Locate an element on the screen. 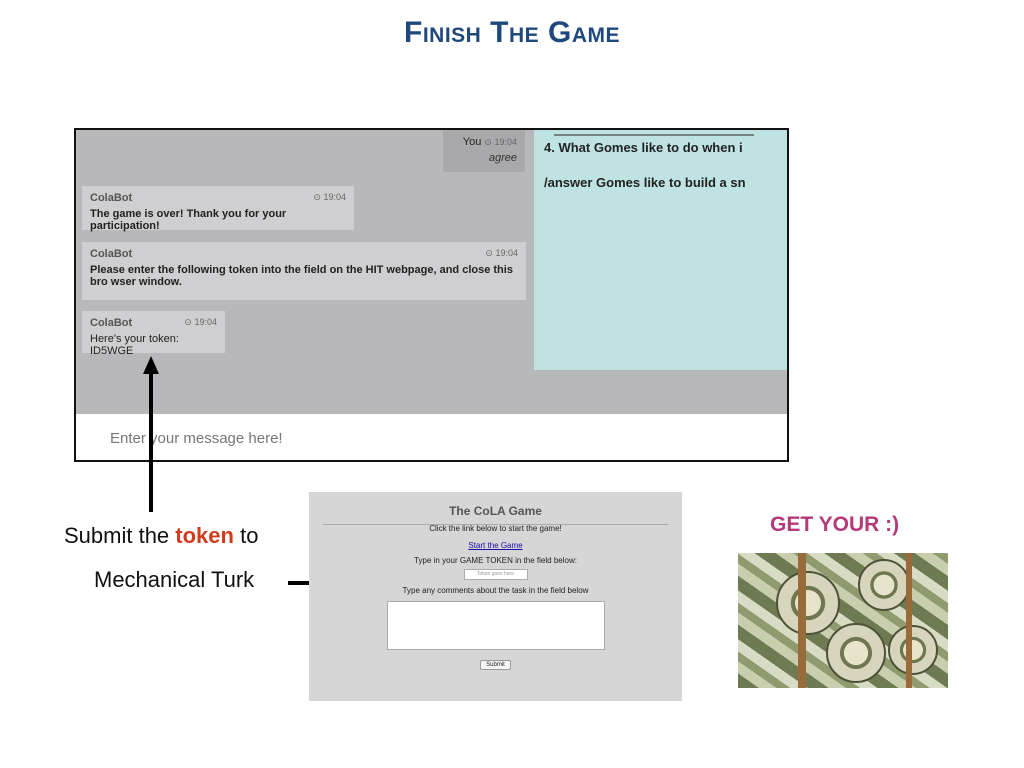 The image size is (1024, 768). hit-title: The CoLA Game is located at coordinates (495, 511).